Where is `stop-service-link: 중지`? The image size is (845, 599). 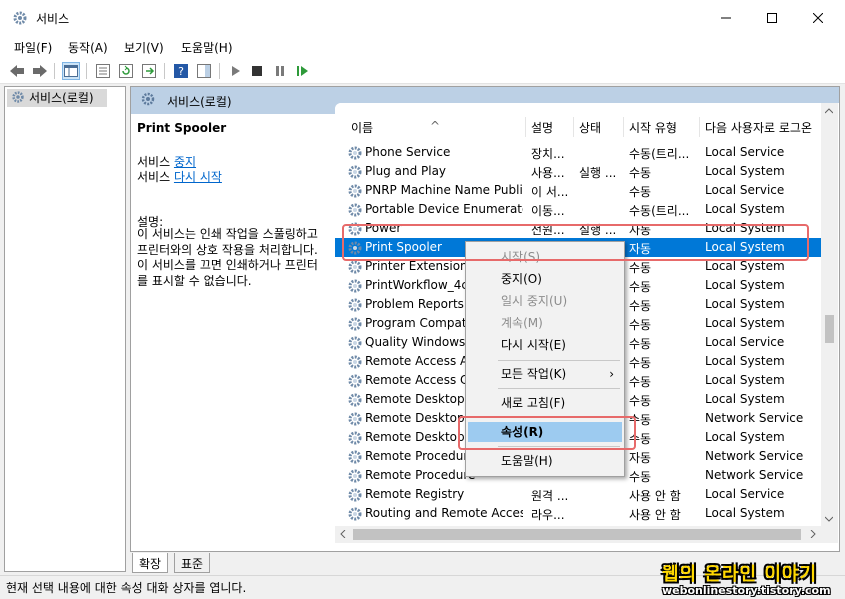
stop-service-link: 중지 is located at coordinates (185, 162).